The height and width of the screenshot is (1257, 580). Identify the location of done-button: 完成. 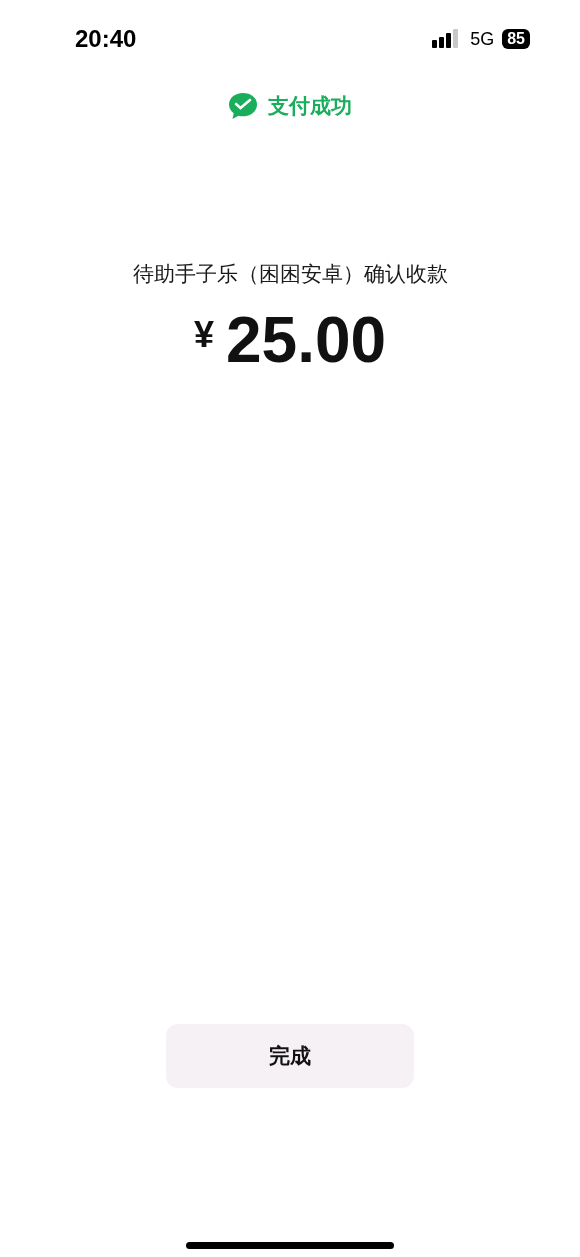
(290, 1056).